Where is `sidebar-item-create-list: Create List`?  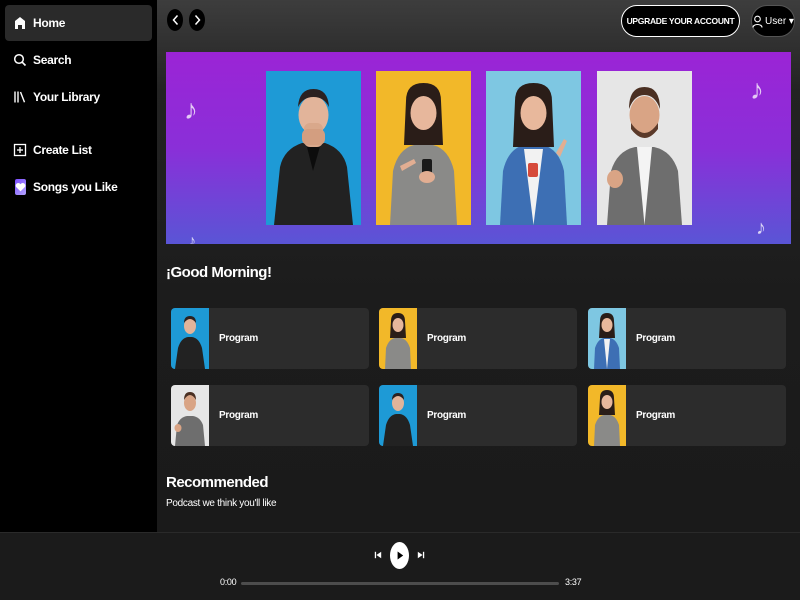 sidebar-item-create-list: Create List is located at coordinates (78, 150).